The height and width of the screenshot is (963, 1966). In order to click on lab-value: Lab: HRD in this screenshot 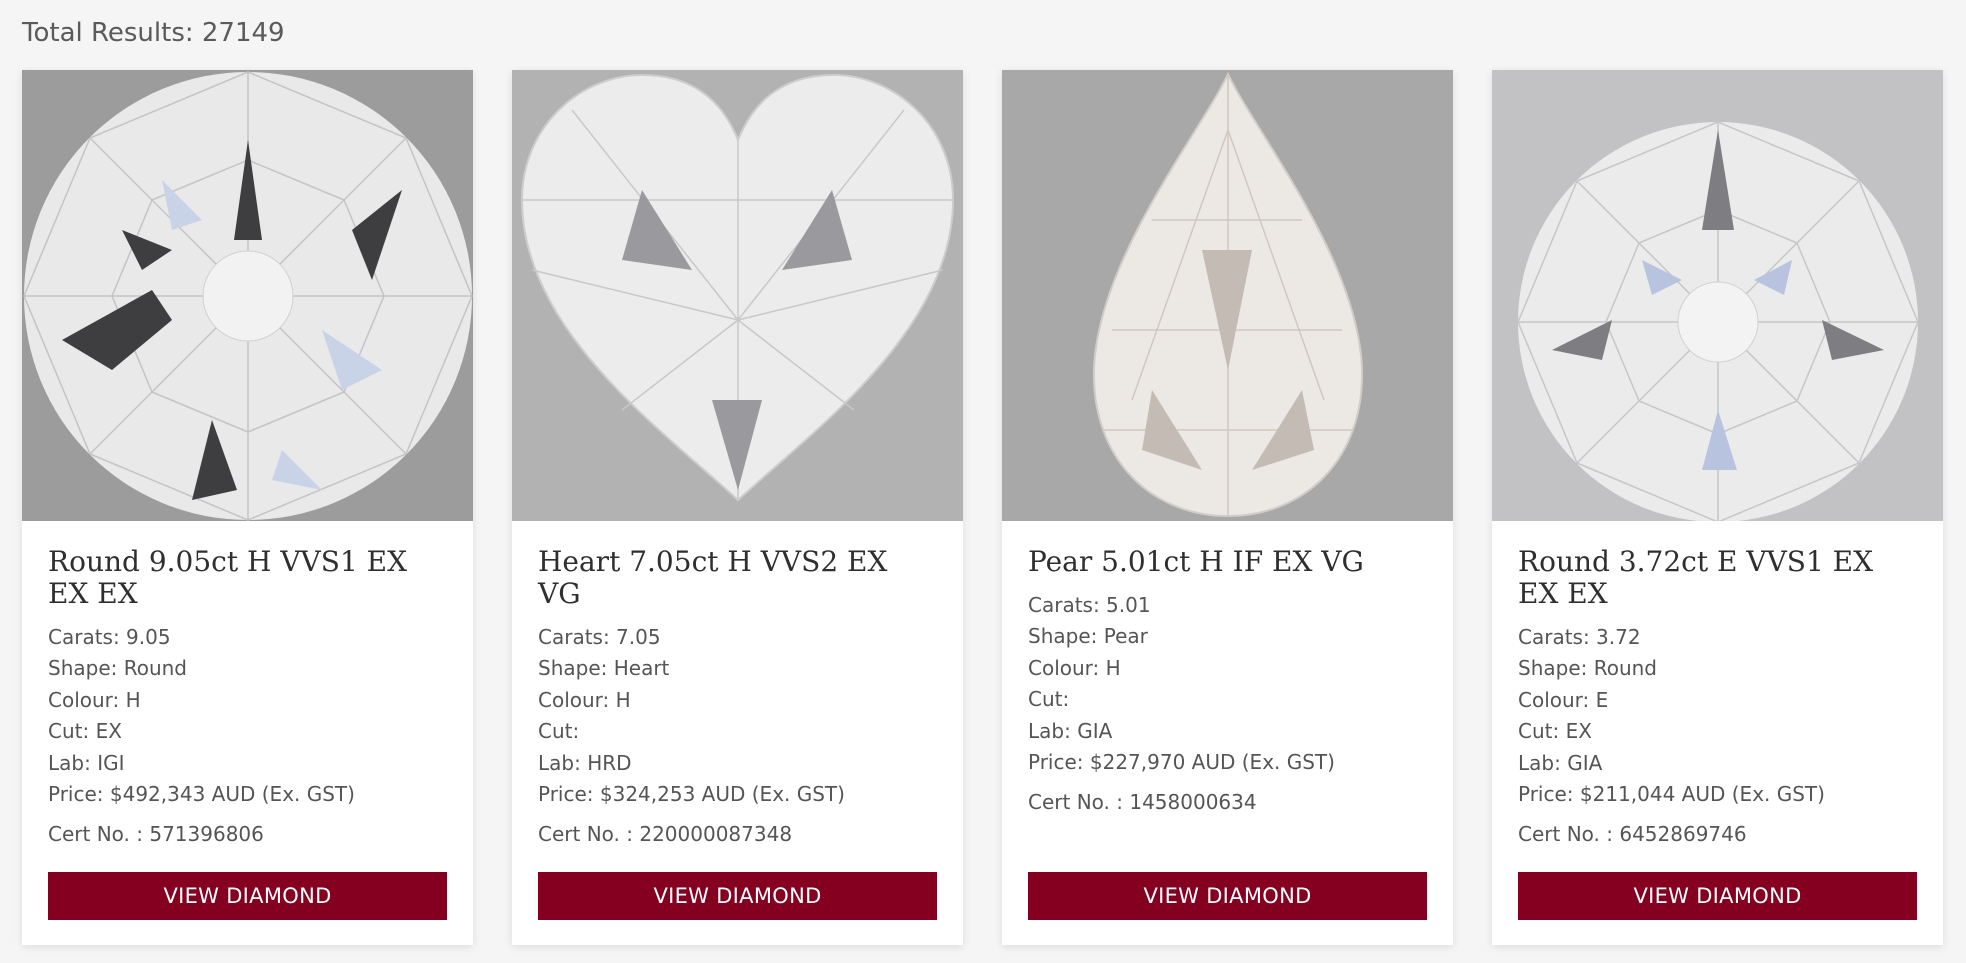, I will do `click(585, 762)`.